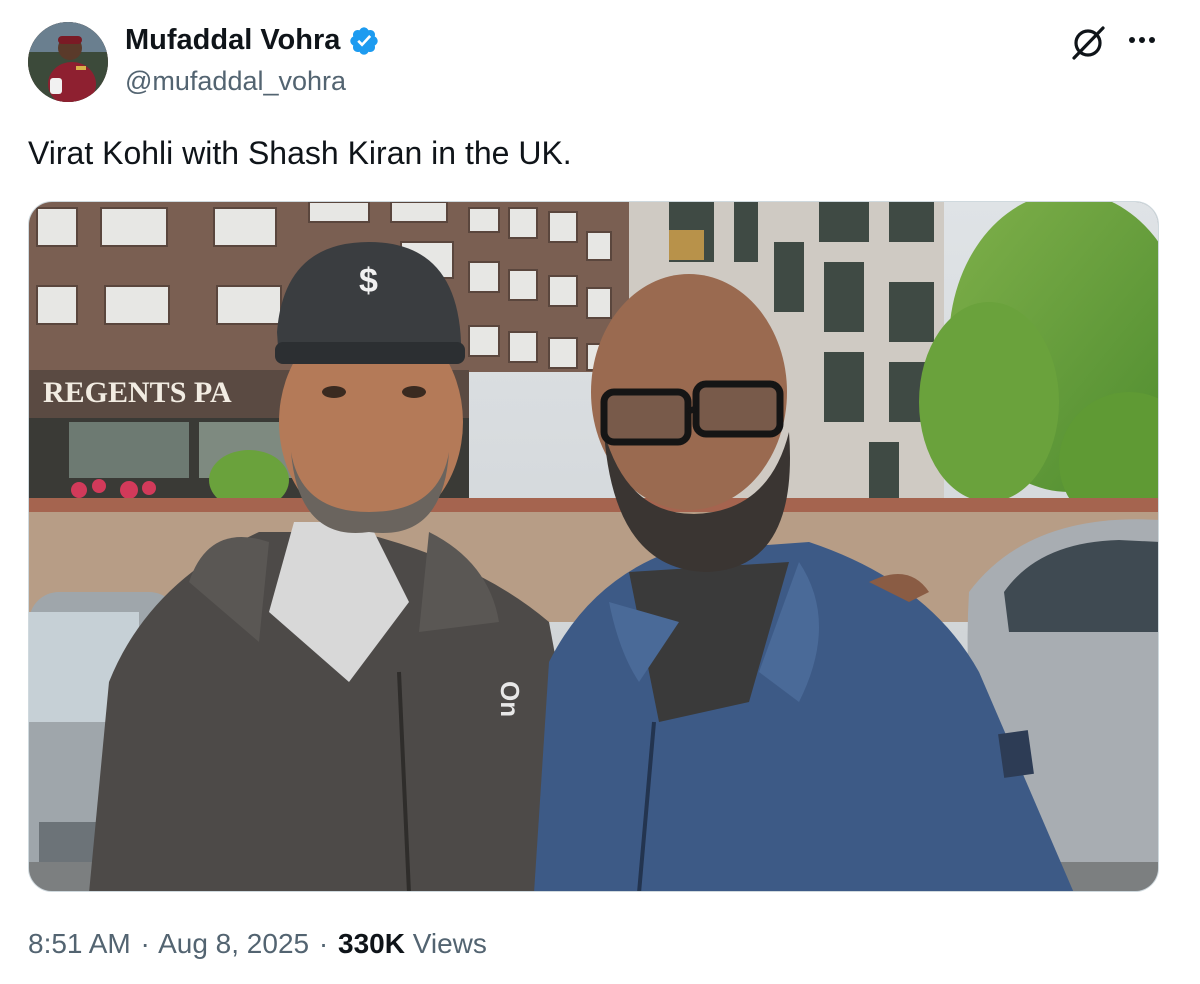 This screenshot has height=984, width=1200. I want to click on tweet-date: Aug 8, 2025, so click(233, 943).